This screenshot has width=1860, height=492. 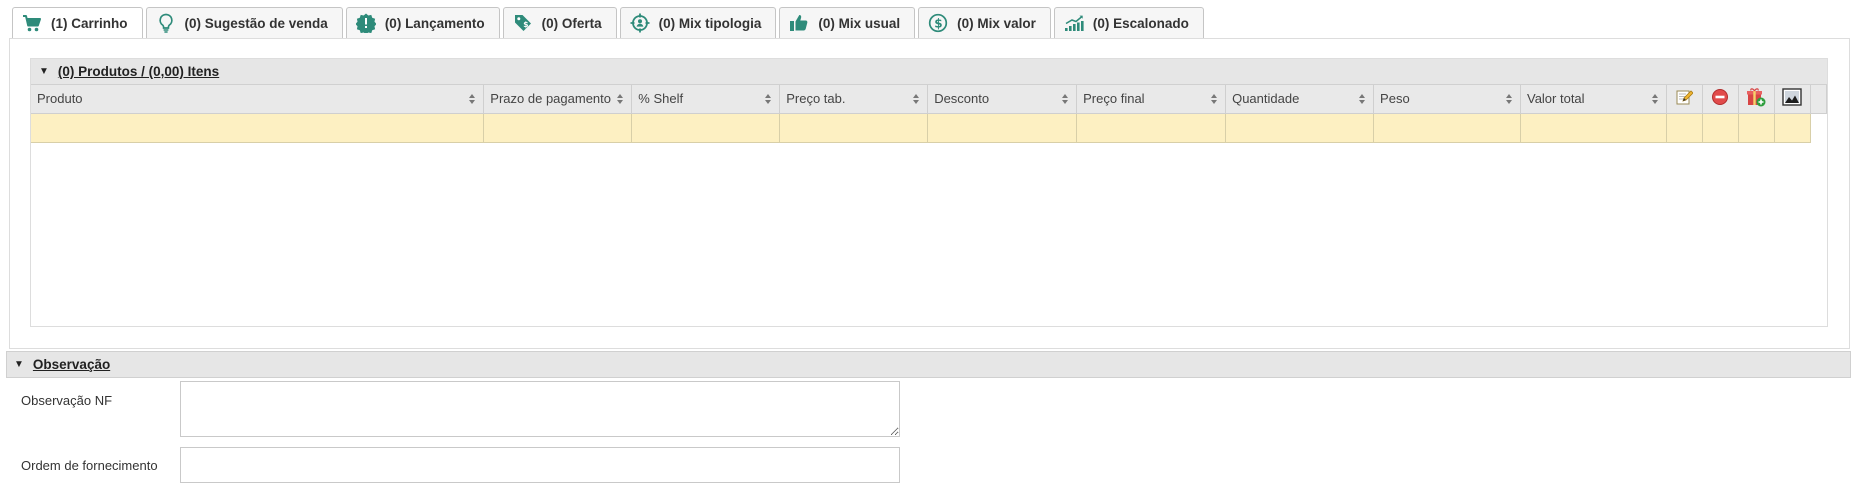 What do you see at coordinates (258, 99) in the screenshot?
I see `column-header-produto: Produto` at bounding box center [258, 99].